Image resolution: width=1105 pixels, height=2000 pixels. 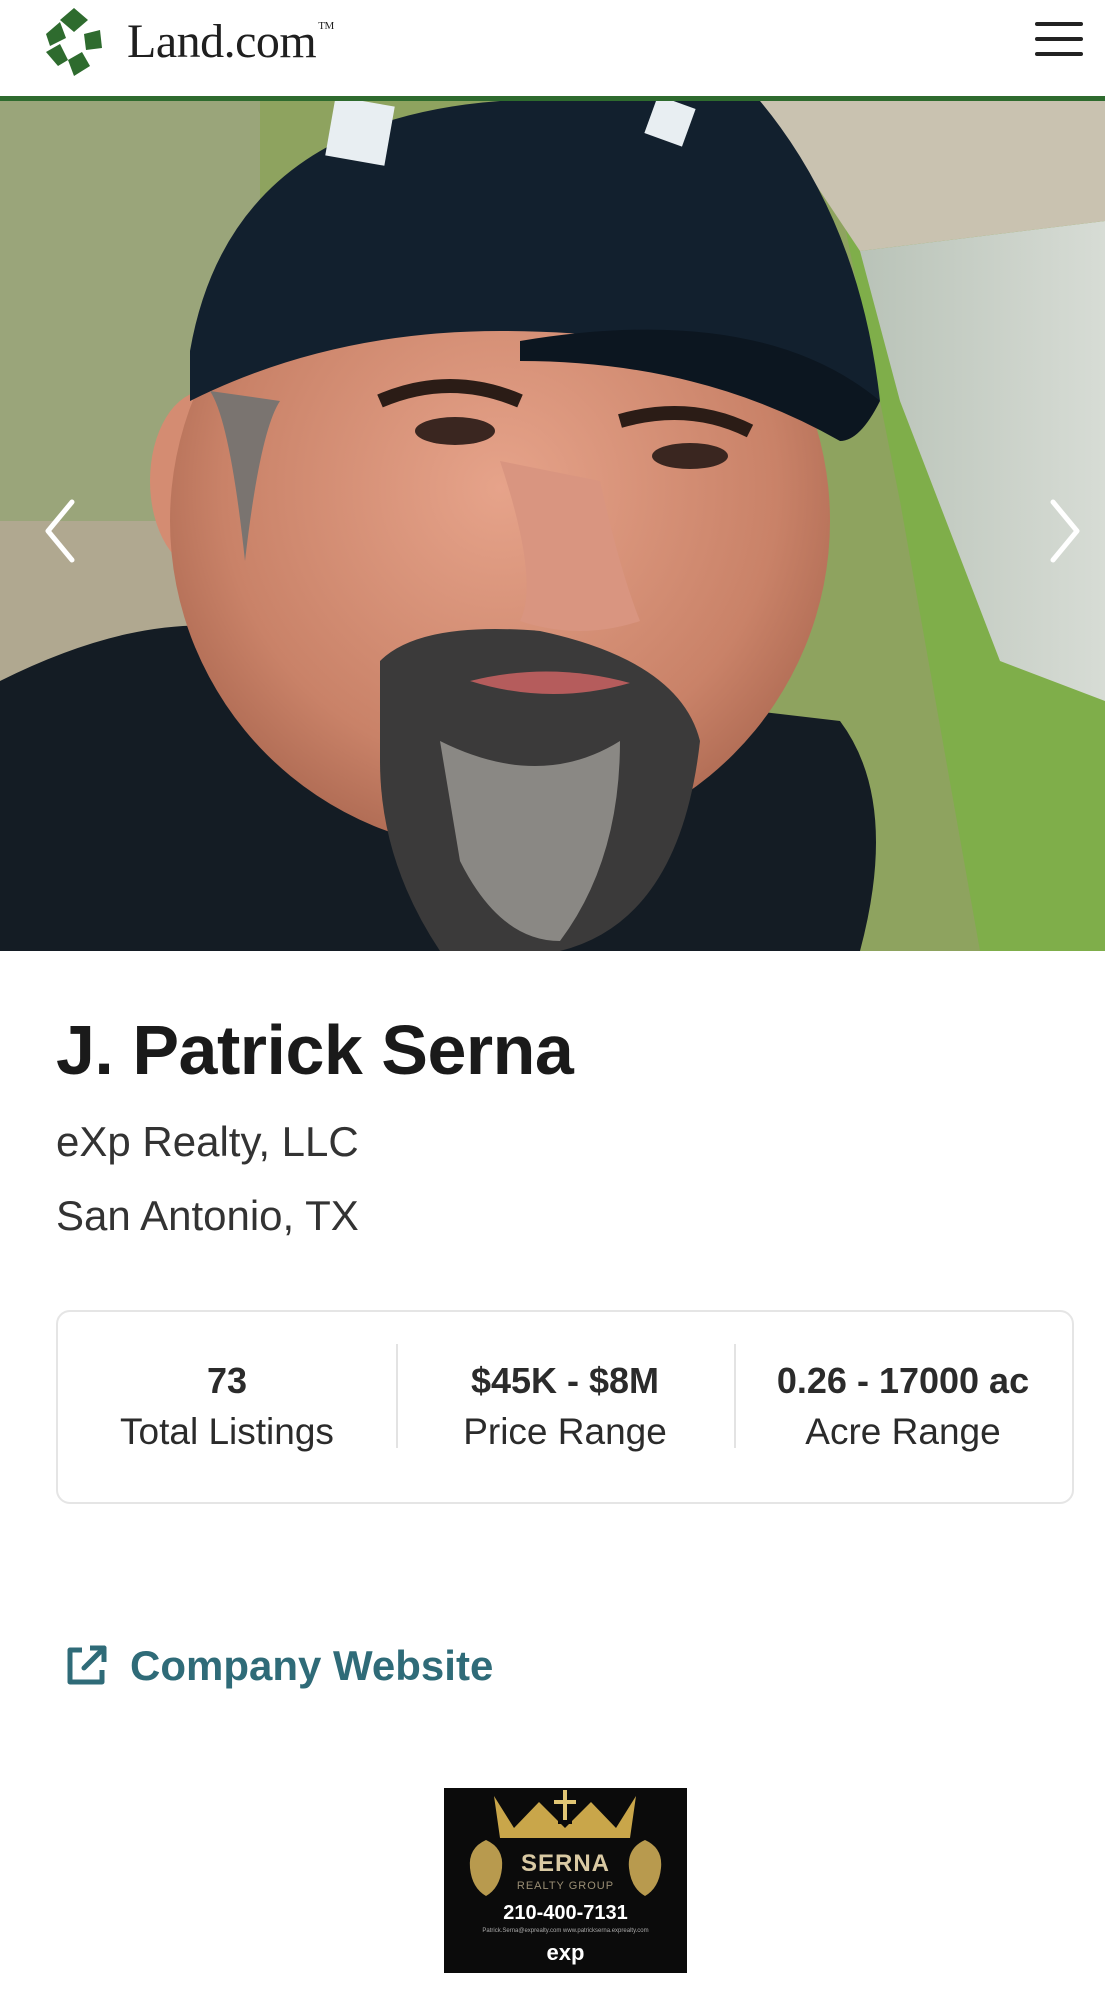 What do you see at coordinates (87, 1665) in the screenshot?
I see `external-link-icon` at bounding box center [87, 1665].